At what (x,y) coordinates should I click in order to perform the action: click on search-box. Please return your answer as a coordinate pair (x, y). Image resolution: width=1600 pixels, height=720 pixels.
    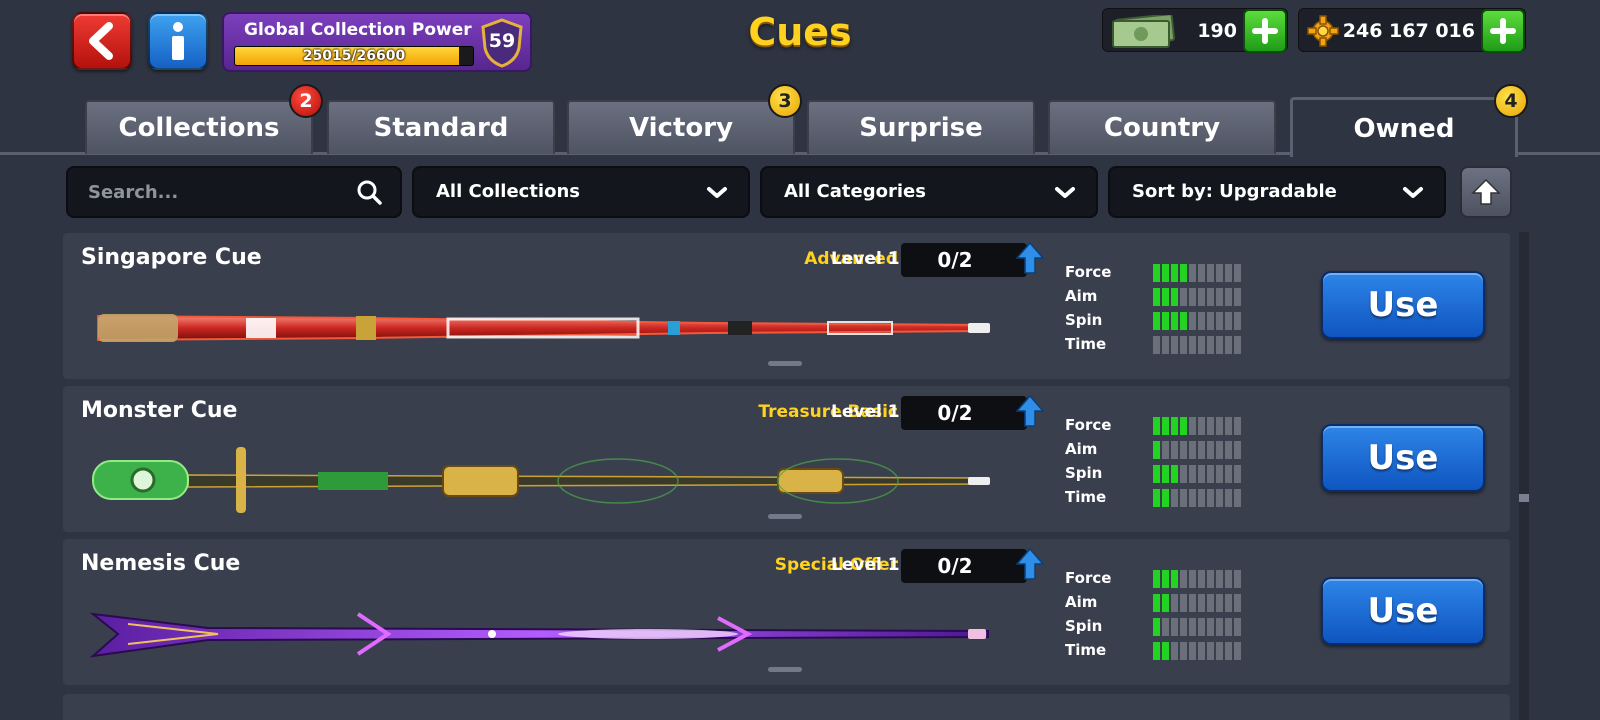
    Looking at the image, I should click on (234, 192).